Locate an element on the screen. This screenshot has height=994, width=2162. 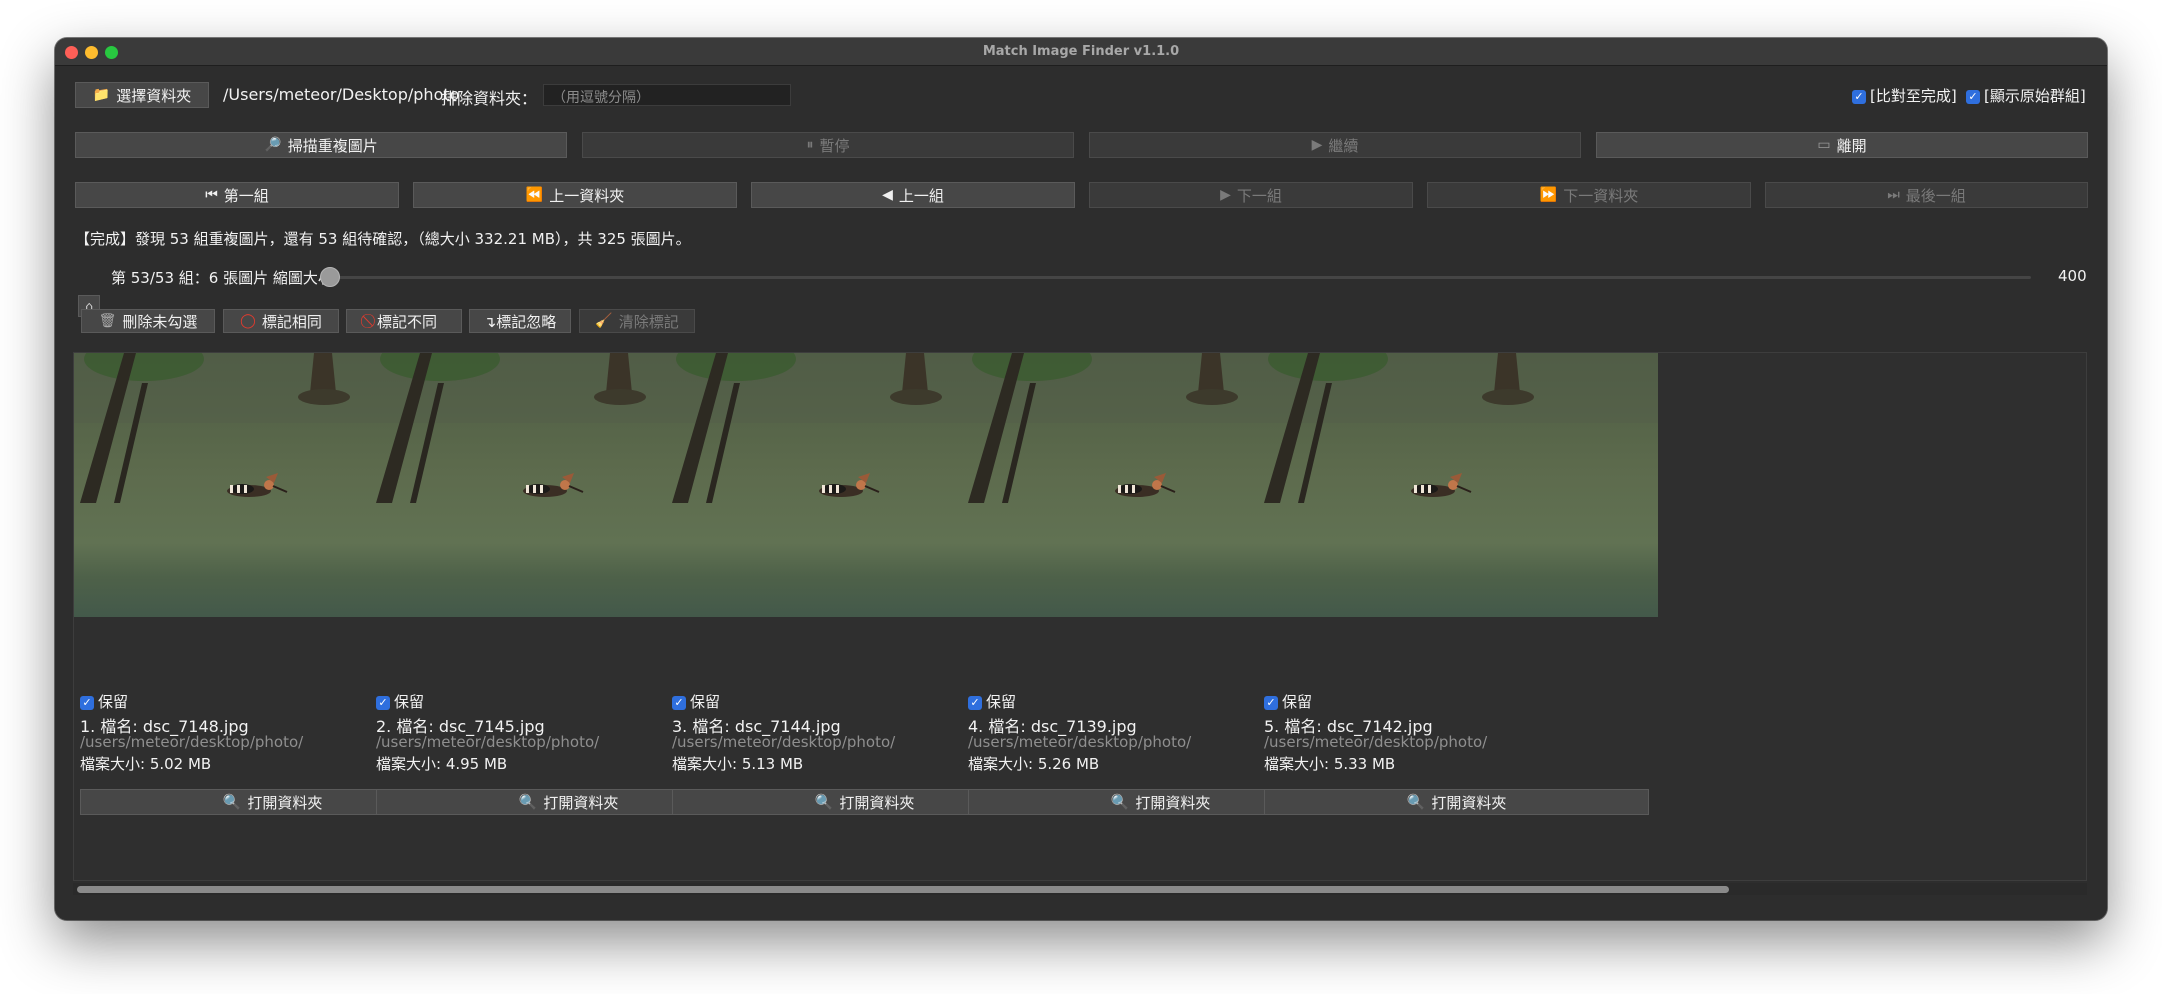
exit-button: ▭ 離開 is located at coordinates (1842, 145).